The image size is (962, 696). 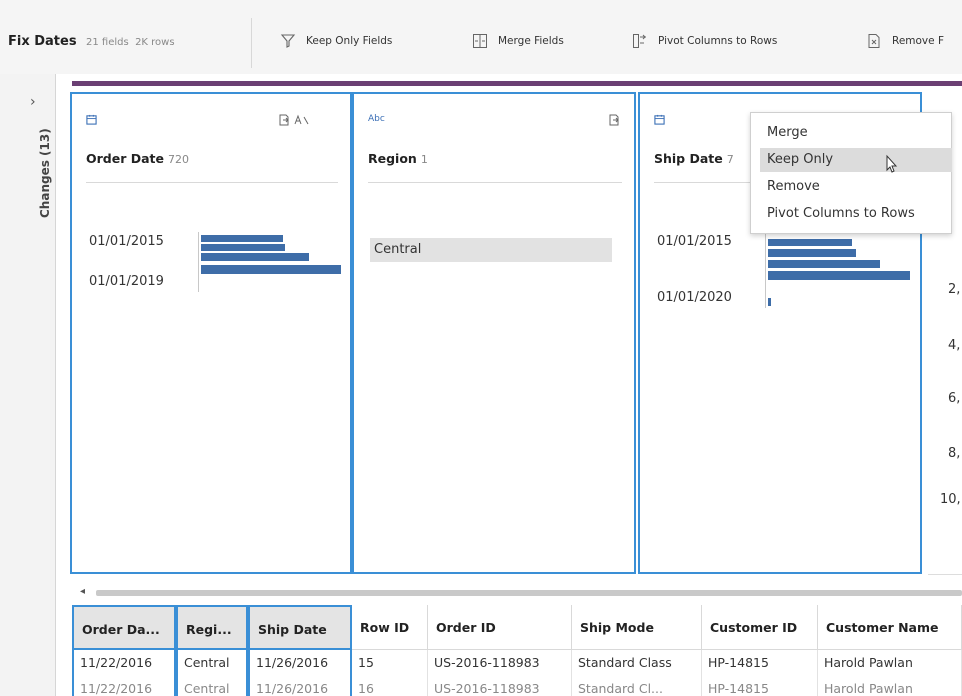 What do you see at coordinates (639, 41) in the screenshot?
I see `pivot-icon` at bounding box center [639, 41].